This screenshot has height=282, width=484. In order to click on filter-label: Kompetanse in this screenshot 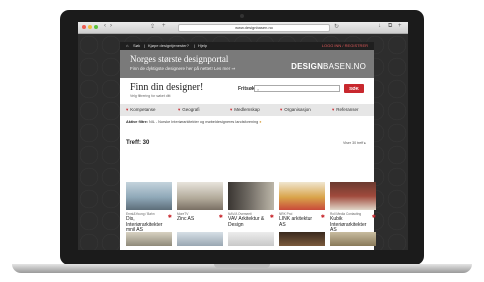, I will do `click(143, 109)`.